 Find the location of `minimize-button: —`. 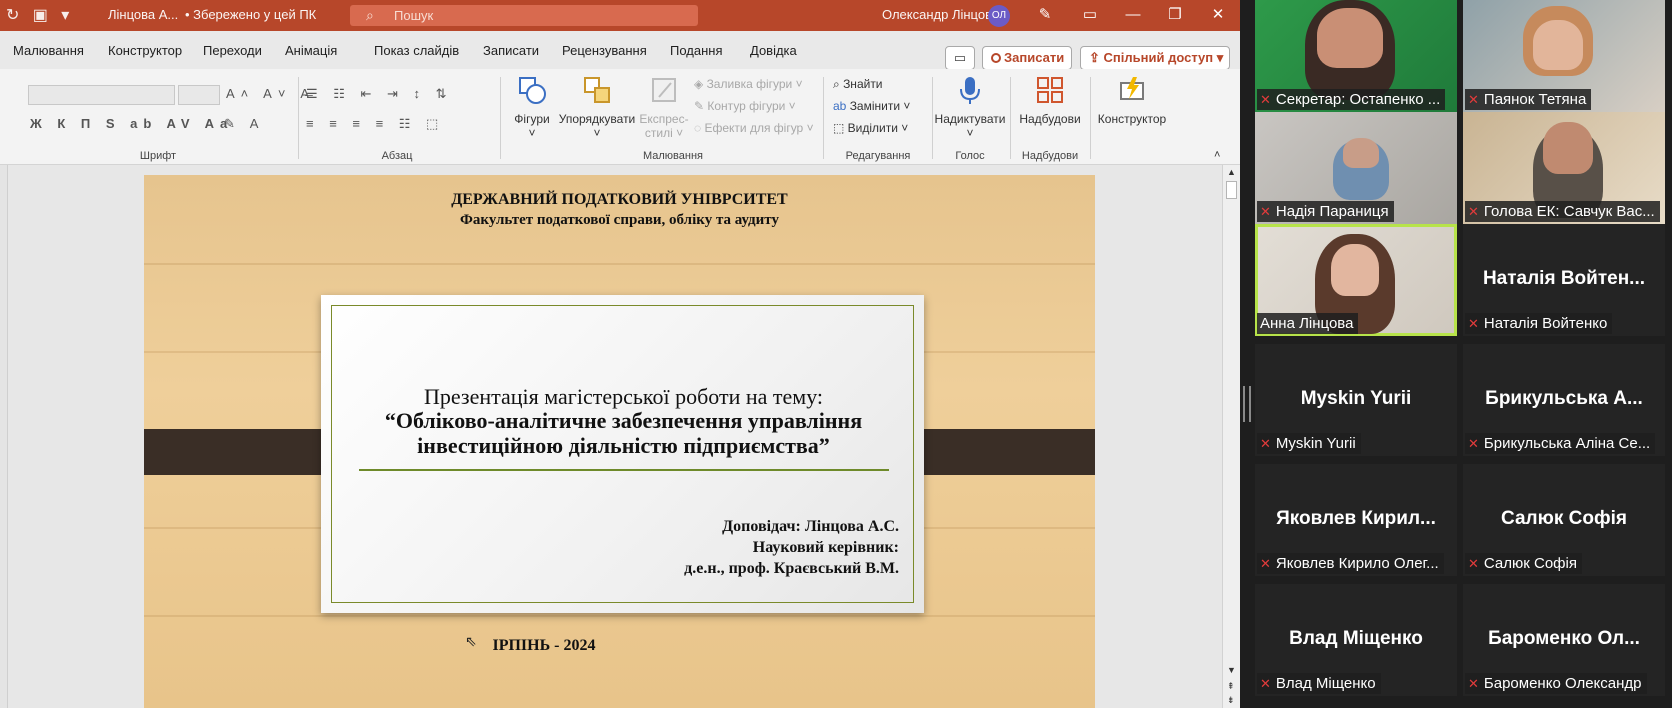

minimize-button: — is located at coordinates (1133, 15).